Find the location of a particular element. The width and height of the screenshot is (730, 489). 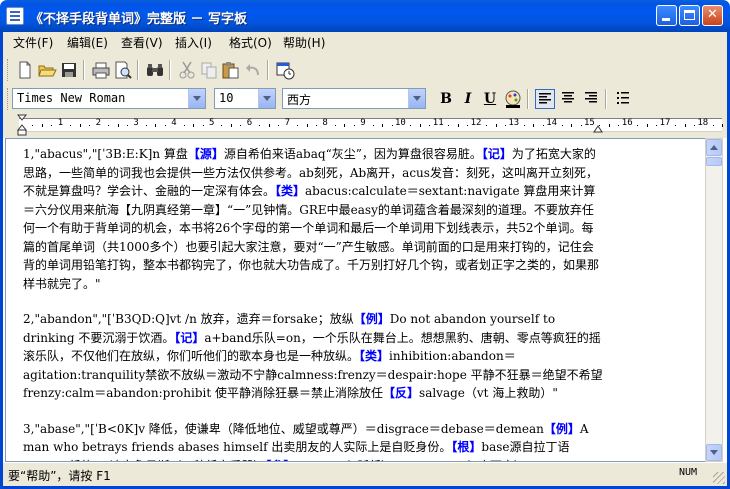

ruler: 1 2 3 4 5 6 7 8 9 10 11 12 13 14 15 16 17 18 is located at coordinates (365, 125).